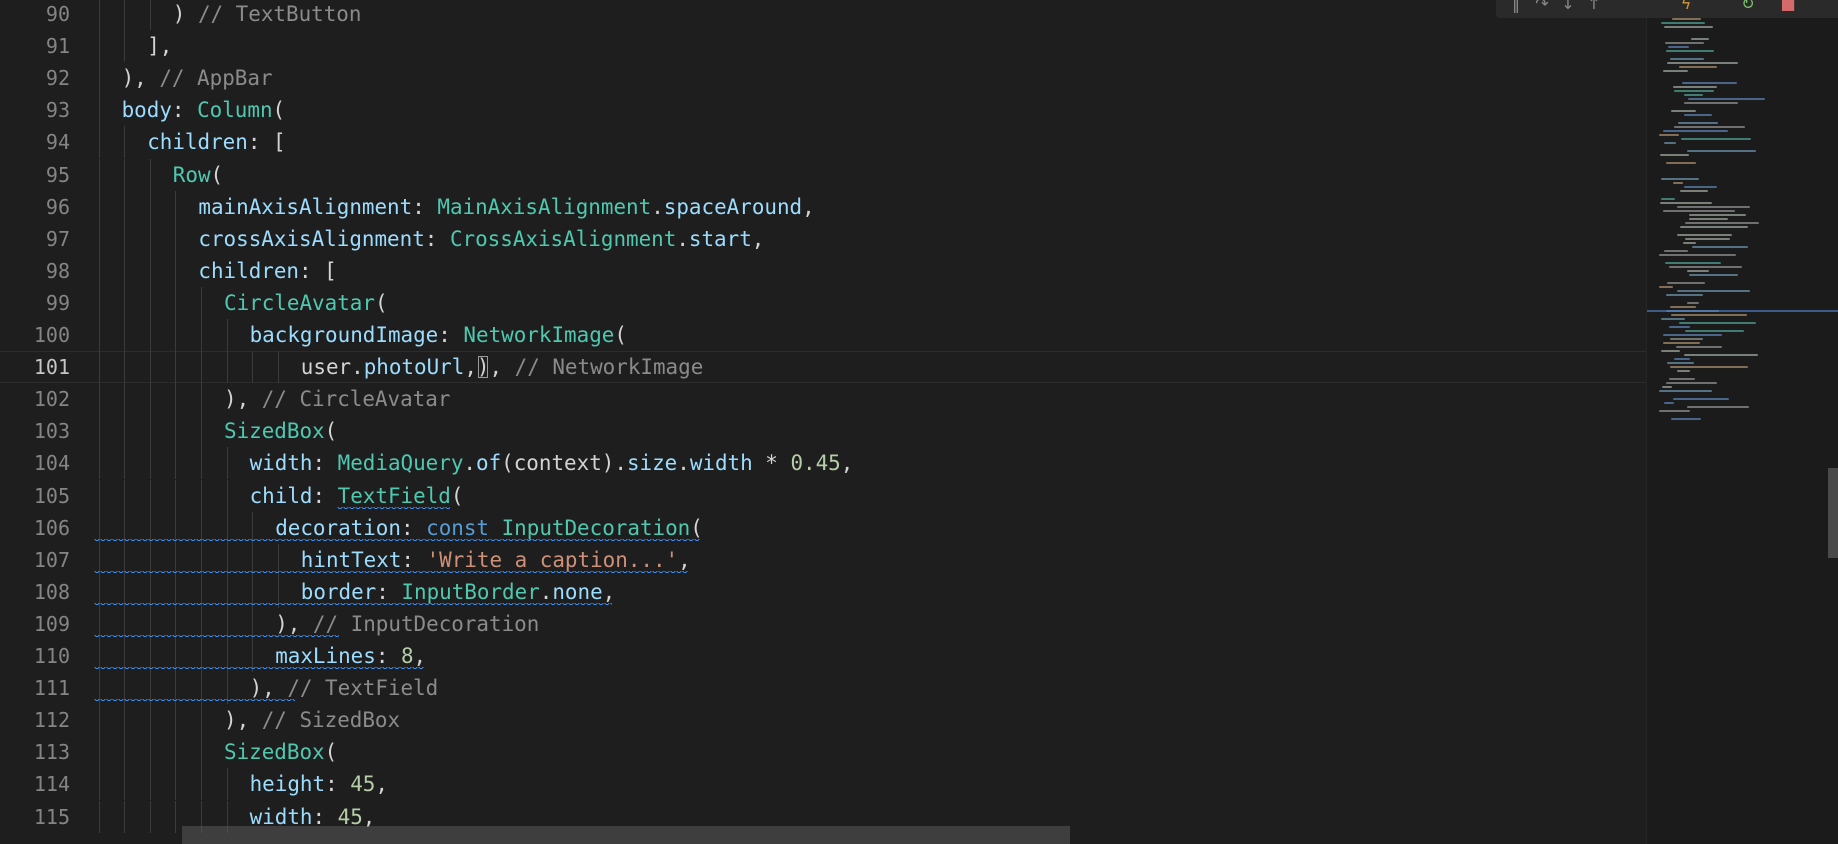 The height and width of the screenshot is (844, 1838). What do you see at coordinates (577, 591) in the screenshot?
I see `code-token: none` at bounding box center [577, 591].